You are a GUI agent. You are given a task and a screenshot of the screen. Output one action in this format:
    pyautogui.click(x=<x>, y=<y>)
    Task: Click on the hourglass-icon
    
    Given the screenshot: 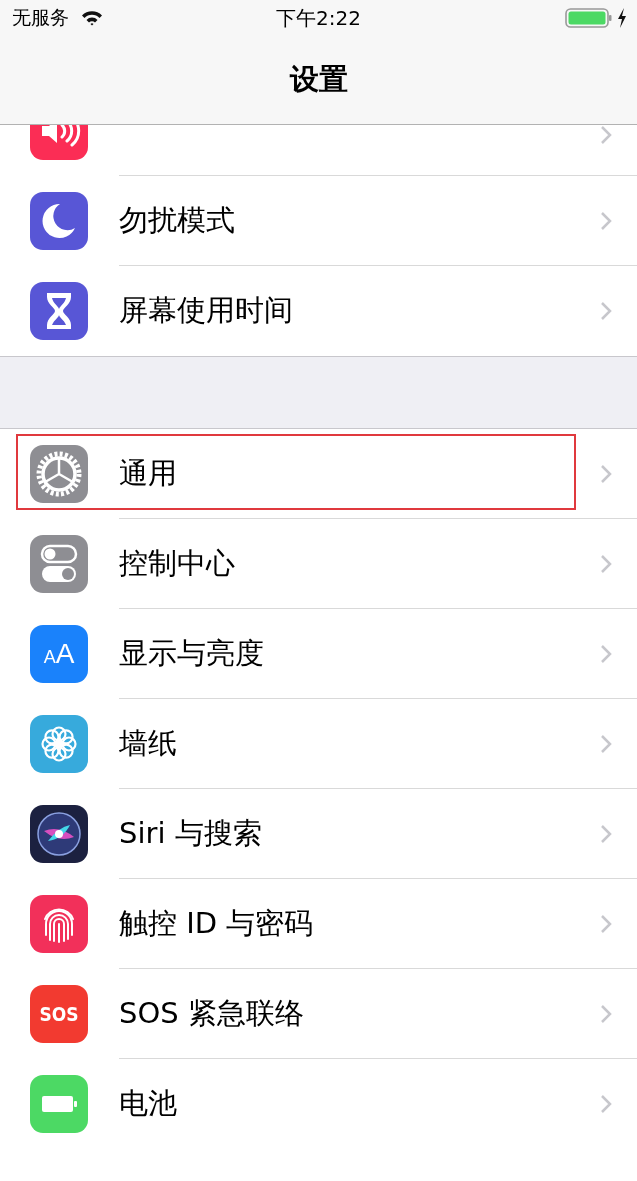 What is the action you would take?
    pyautogui.click(x=59, y=311)
    